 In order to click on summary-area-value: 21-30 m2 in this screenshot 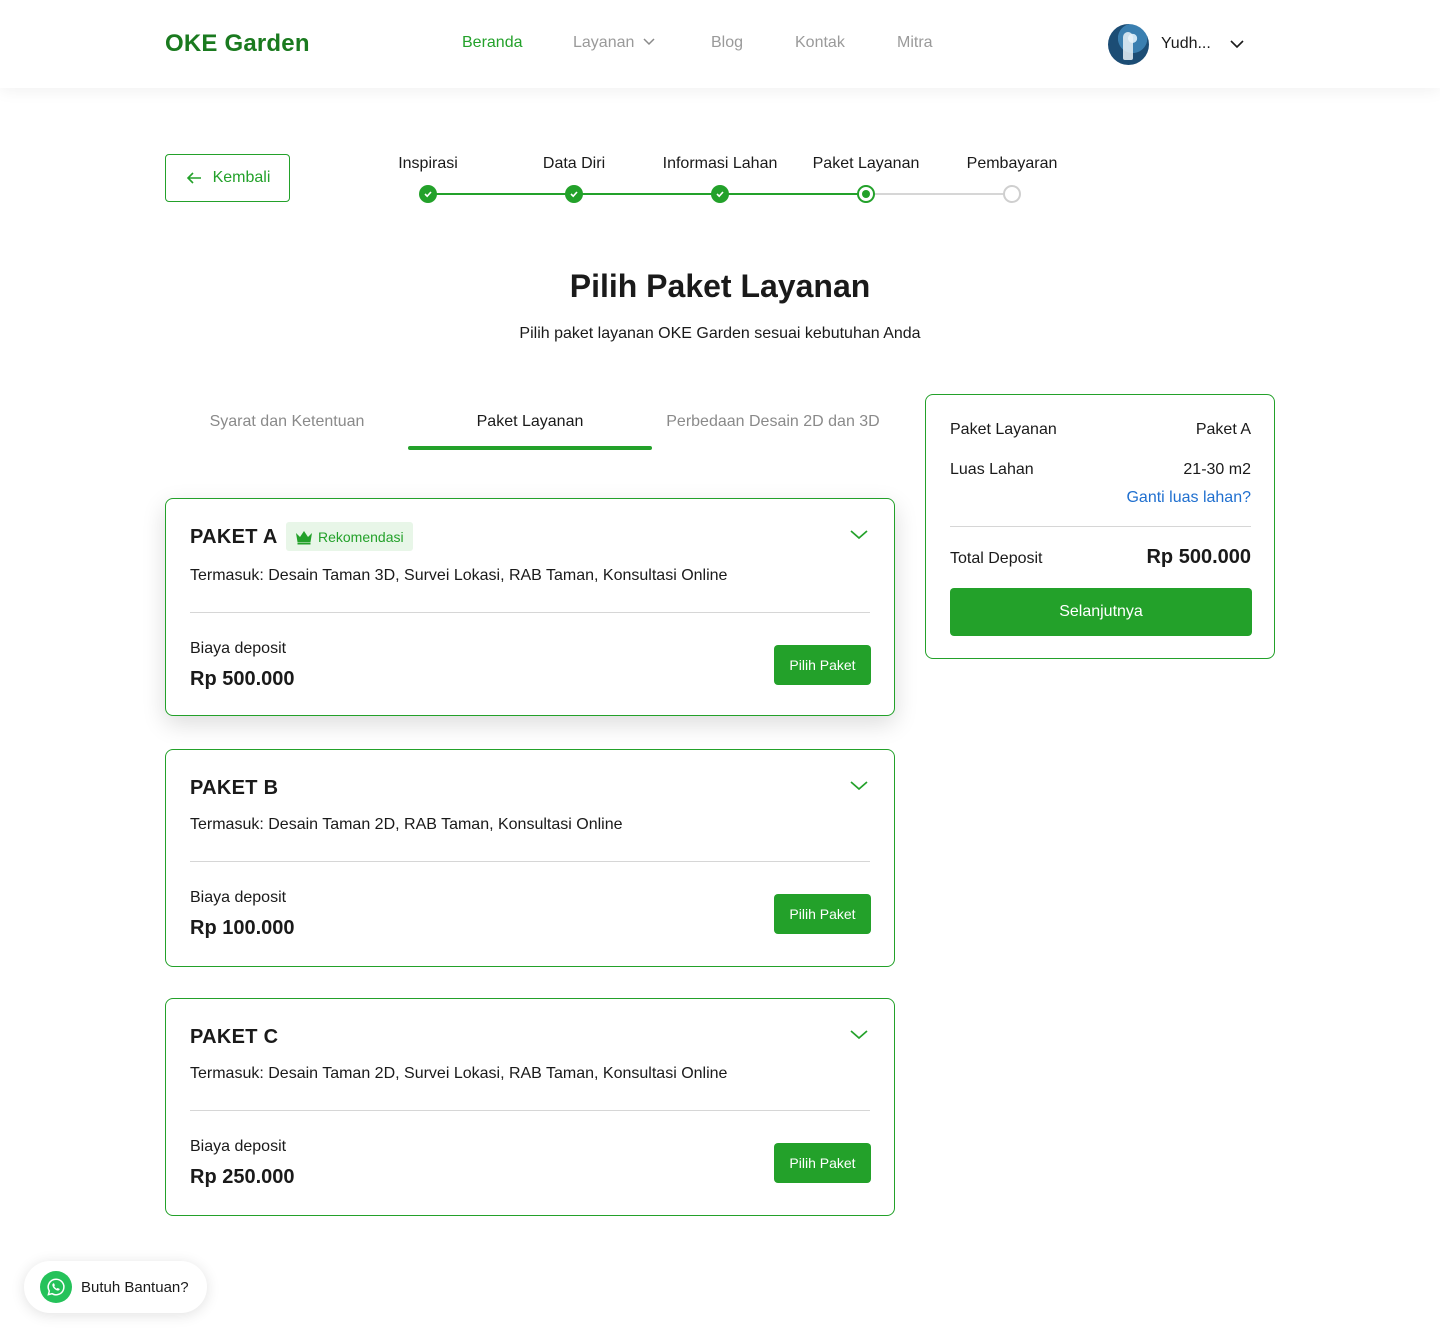, I will do `click(1217, 469)`.